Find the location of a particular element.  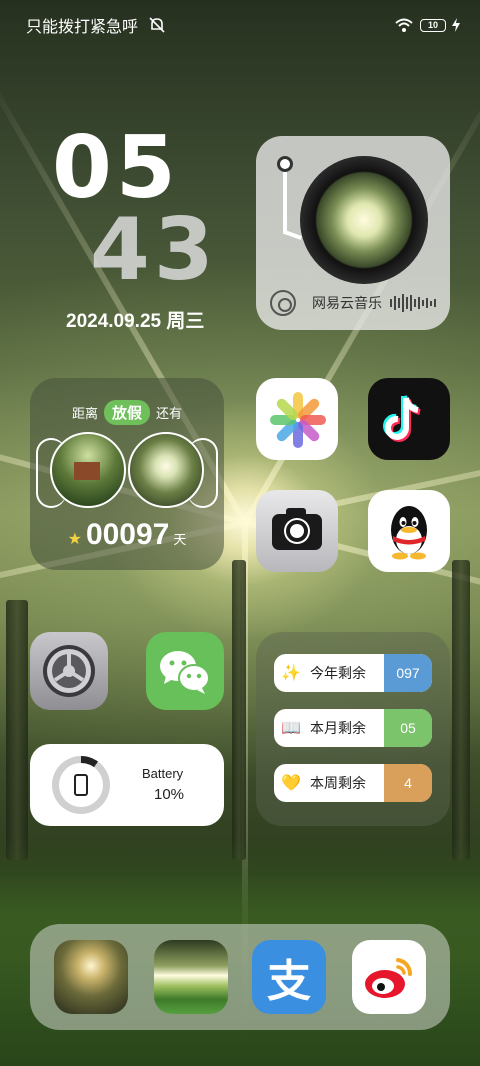

wechat-app-icon is located at coordinates (185, 671).